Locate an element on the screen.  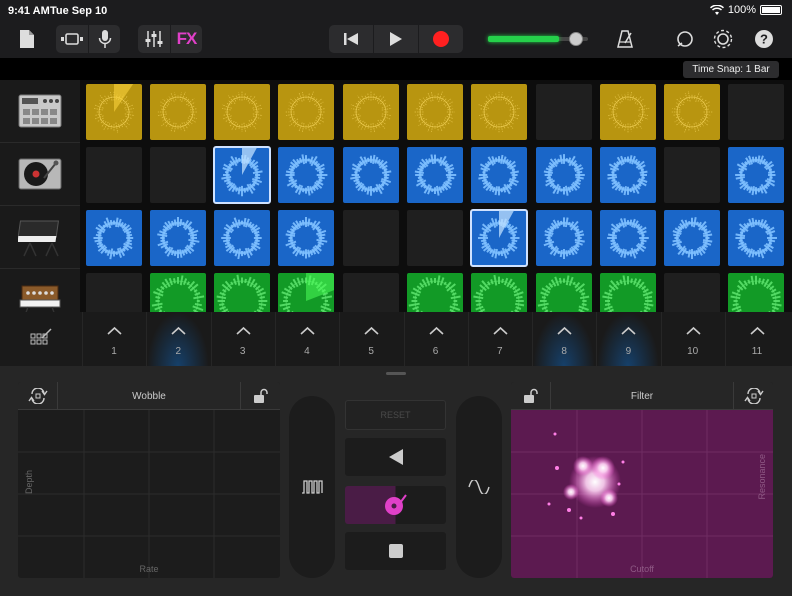
turntable-icon is located at coordinates (40, 174).